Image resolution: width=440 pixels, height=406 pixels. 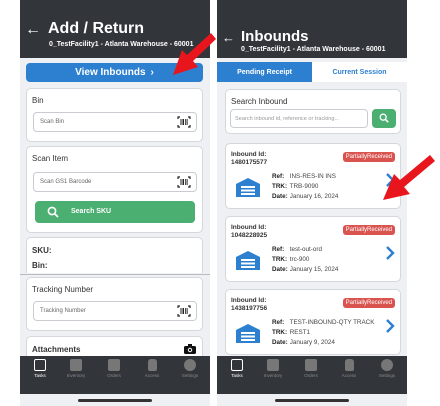 I want to click on search-sku-label: Search SKU, so click(x=91, y=211).